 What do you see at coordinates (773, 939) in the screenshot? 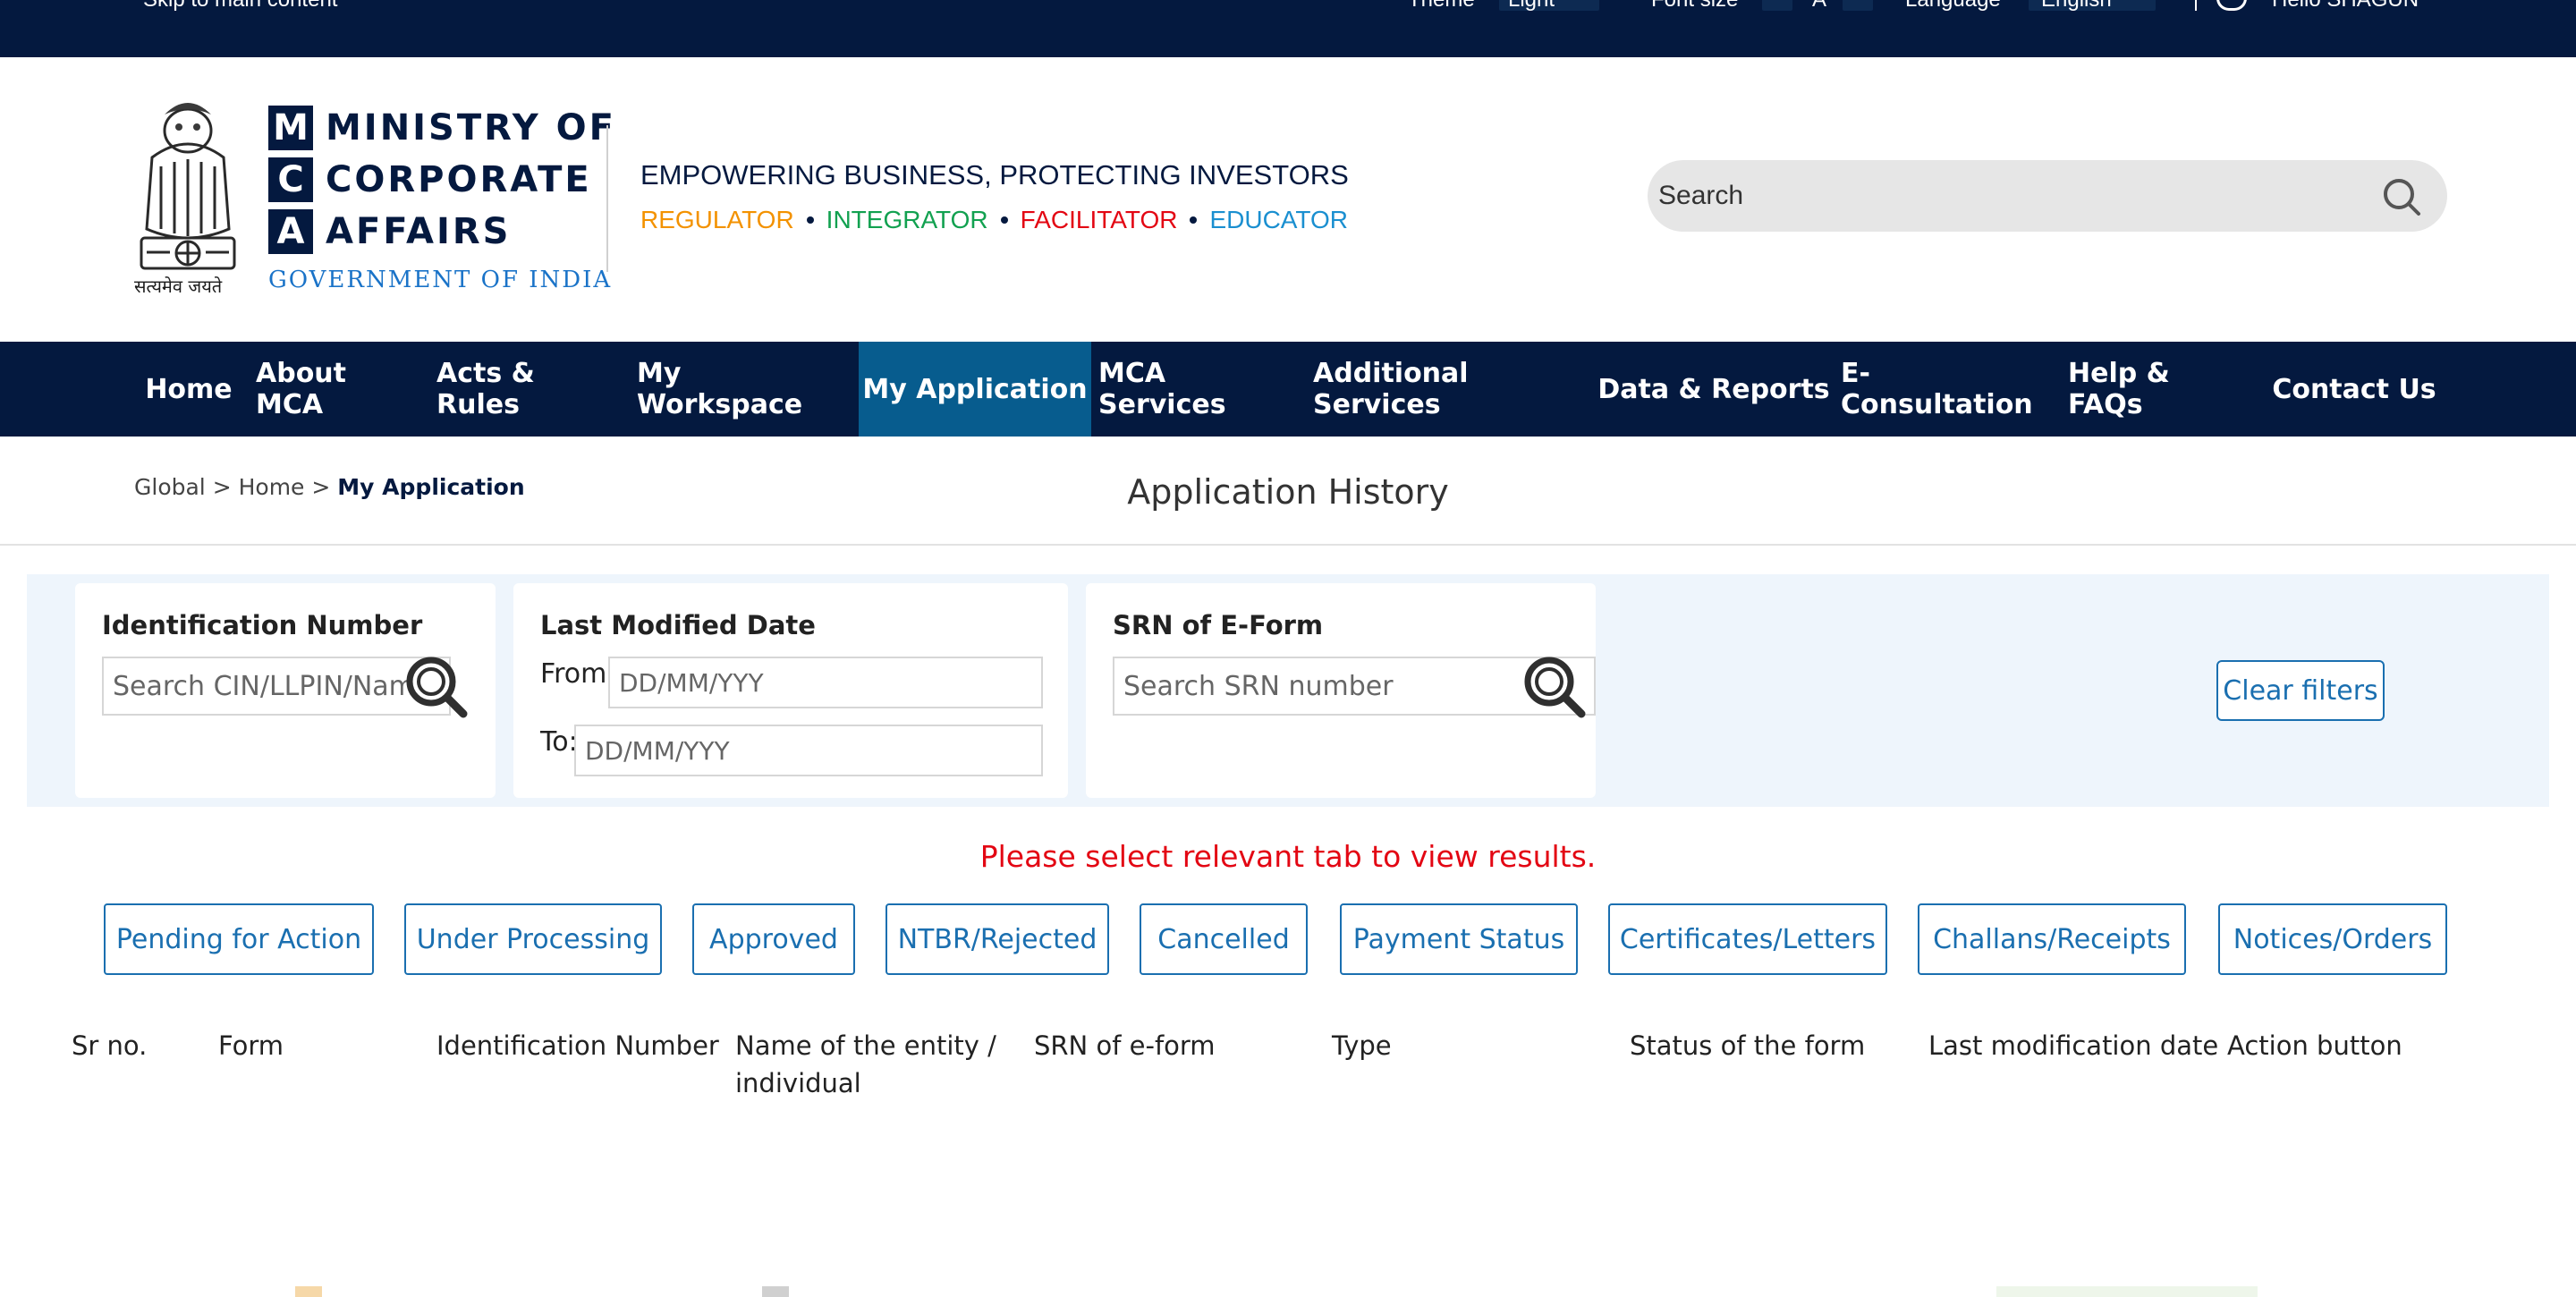
I see `tab-approved: Approved` at bounding box center [773, 939].